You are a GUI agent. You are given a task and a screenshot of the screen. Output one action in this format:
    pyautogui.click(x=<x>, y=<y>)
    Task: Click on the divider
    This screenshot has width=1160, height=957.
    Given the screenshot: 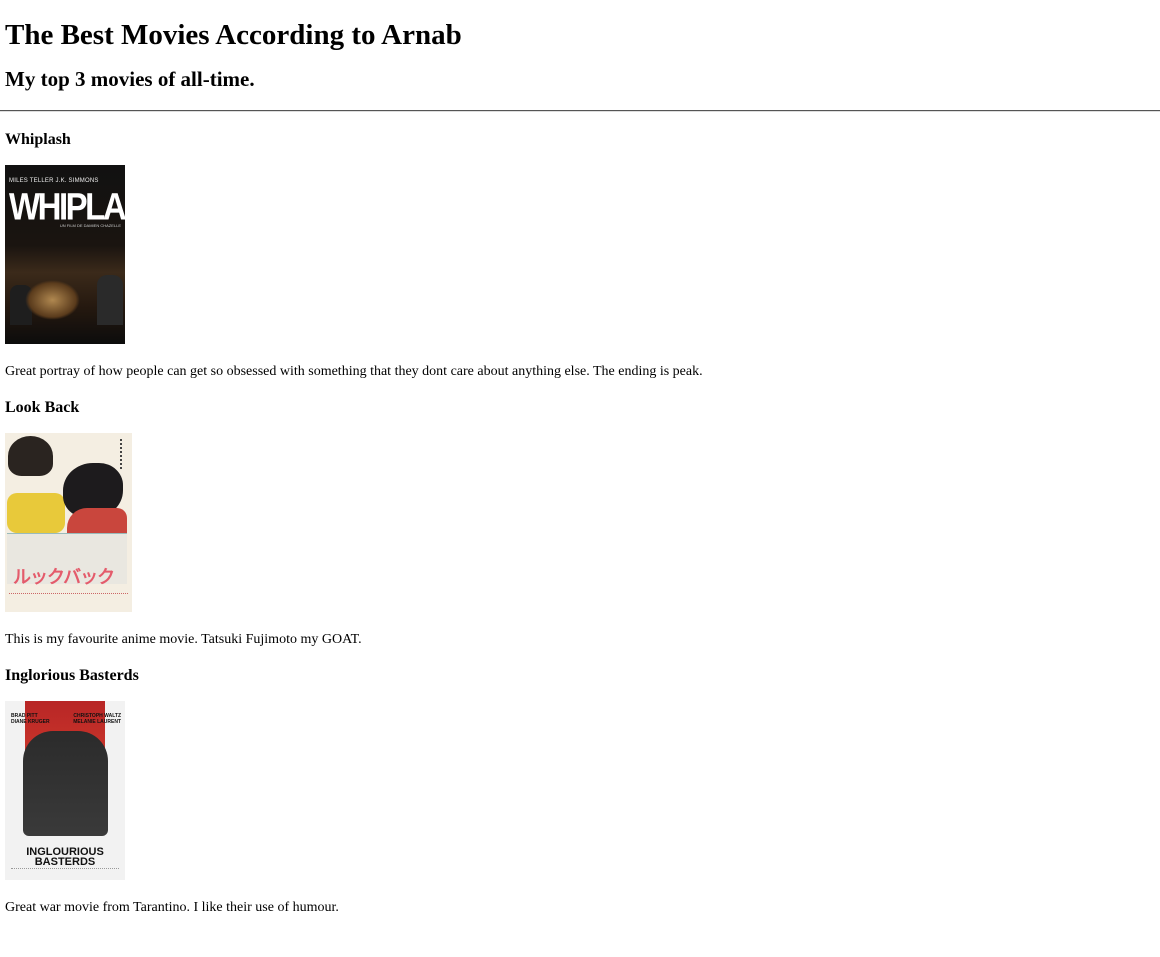 What is the action you would take?
    pyautogui.click(x=580, y=111)
    